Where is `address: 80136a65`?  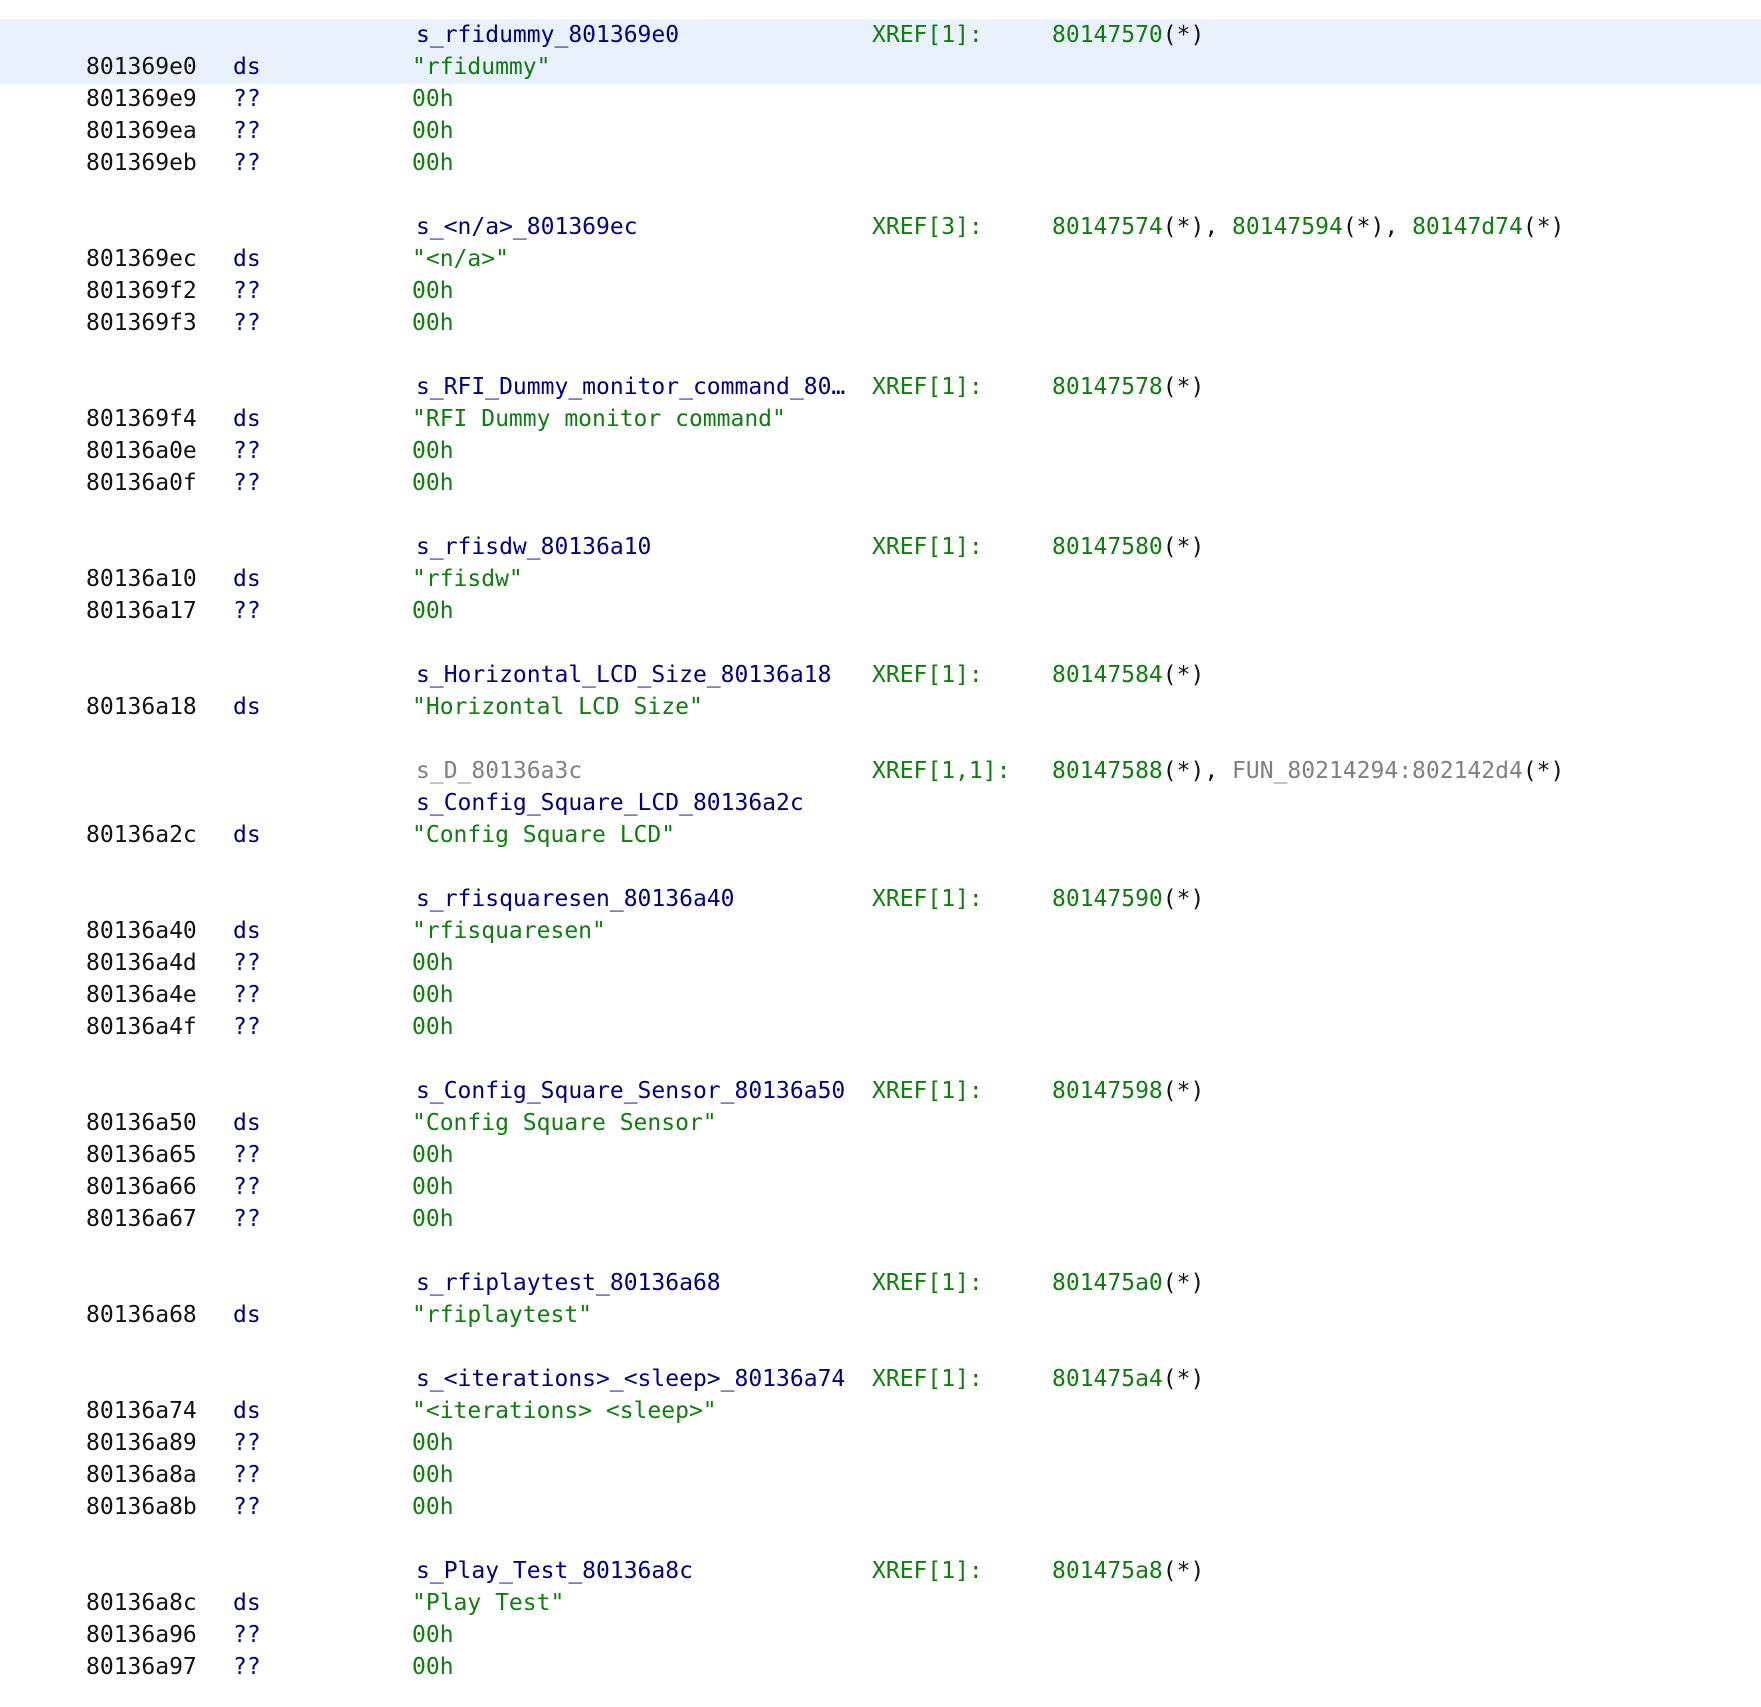 address: 80136a65 is located at coordinates (141, 1155).